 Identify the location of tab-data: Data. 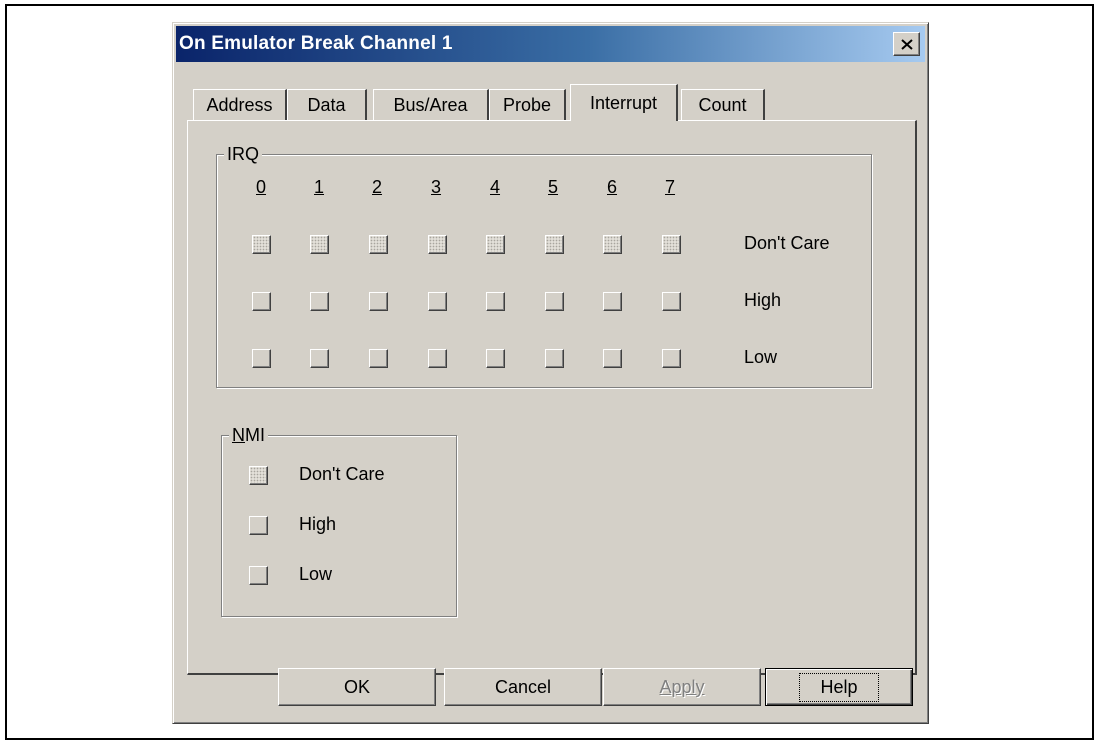
(327, 104).